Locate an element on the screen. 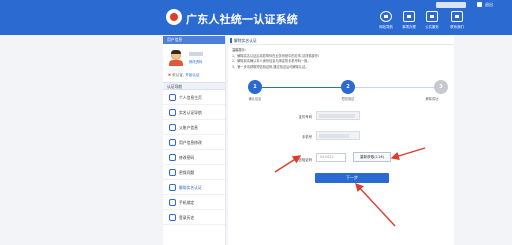 The image size is (512, 245). step-2: 2 is located at coordinates (348, 87).